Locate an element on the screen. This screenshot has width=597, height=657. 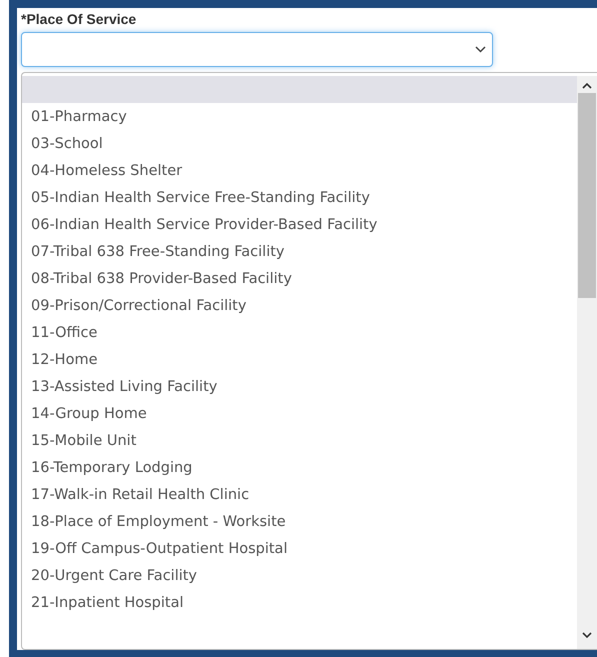
scroll-down-icon is located at coordinates (587, 635).